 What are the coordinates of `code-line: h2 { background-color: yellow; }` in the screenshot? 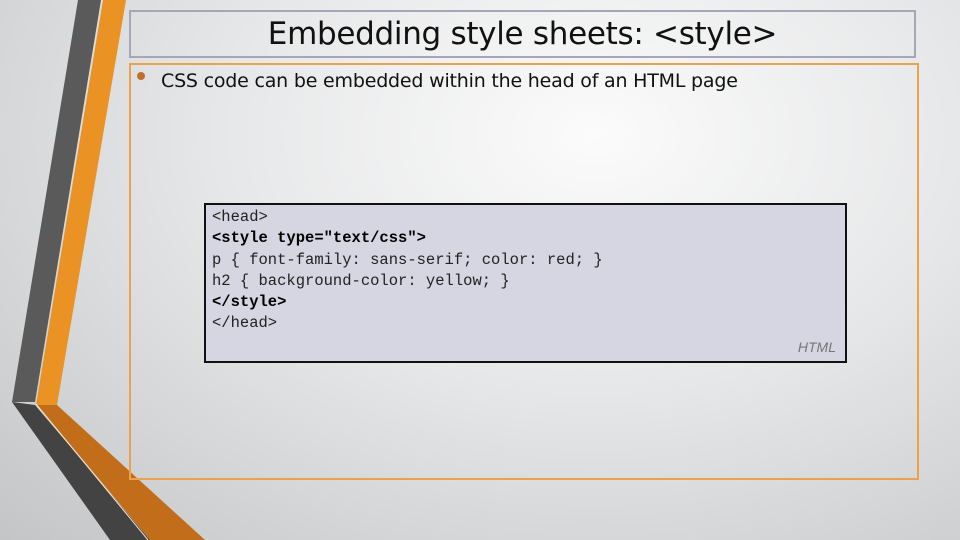 It's located at (361, 280).